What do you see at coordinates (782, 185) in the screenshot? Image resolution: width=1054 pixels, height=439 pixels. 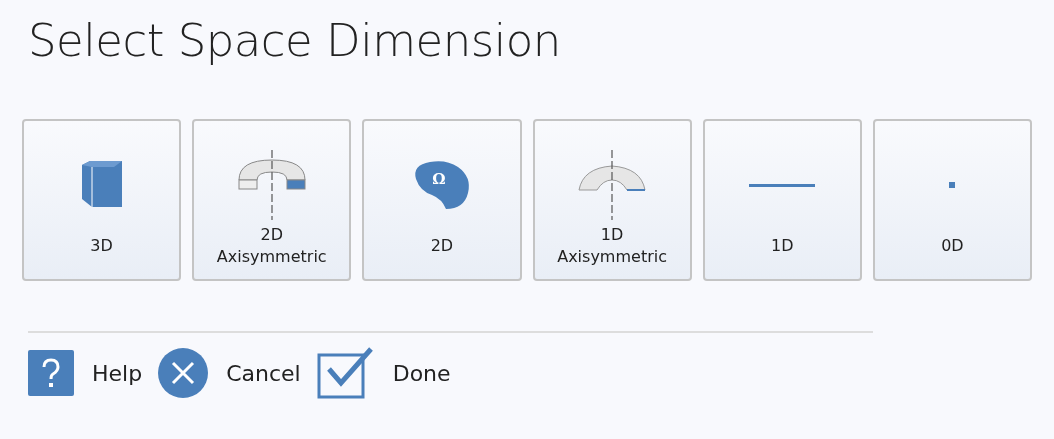 I see `line-icon` at bounding box center [782, 185].